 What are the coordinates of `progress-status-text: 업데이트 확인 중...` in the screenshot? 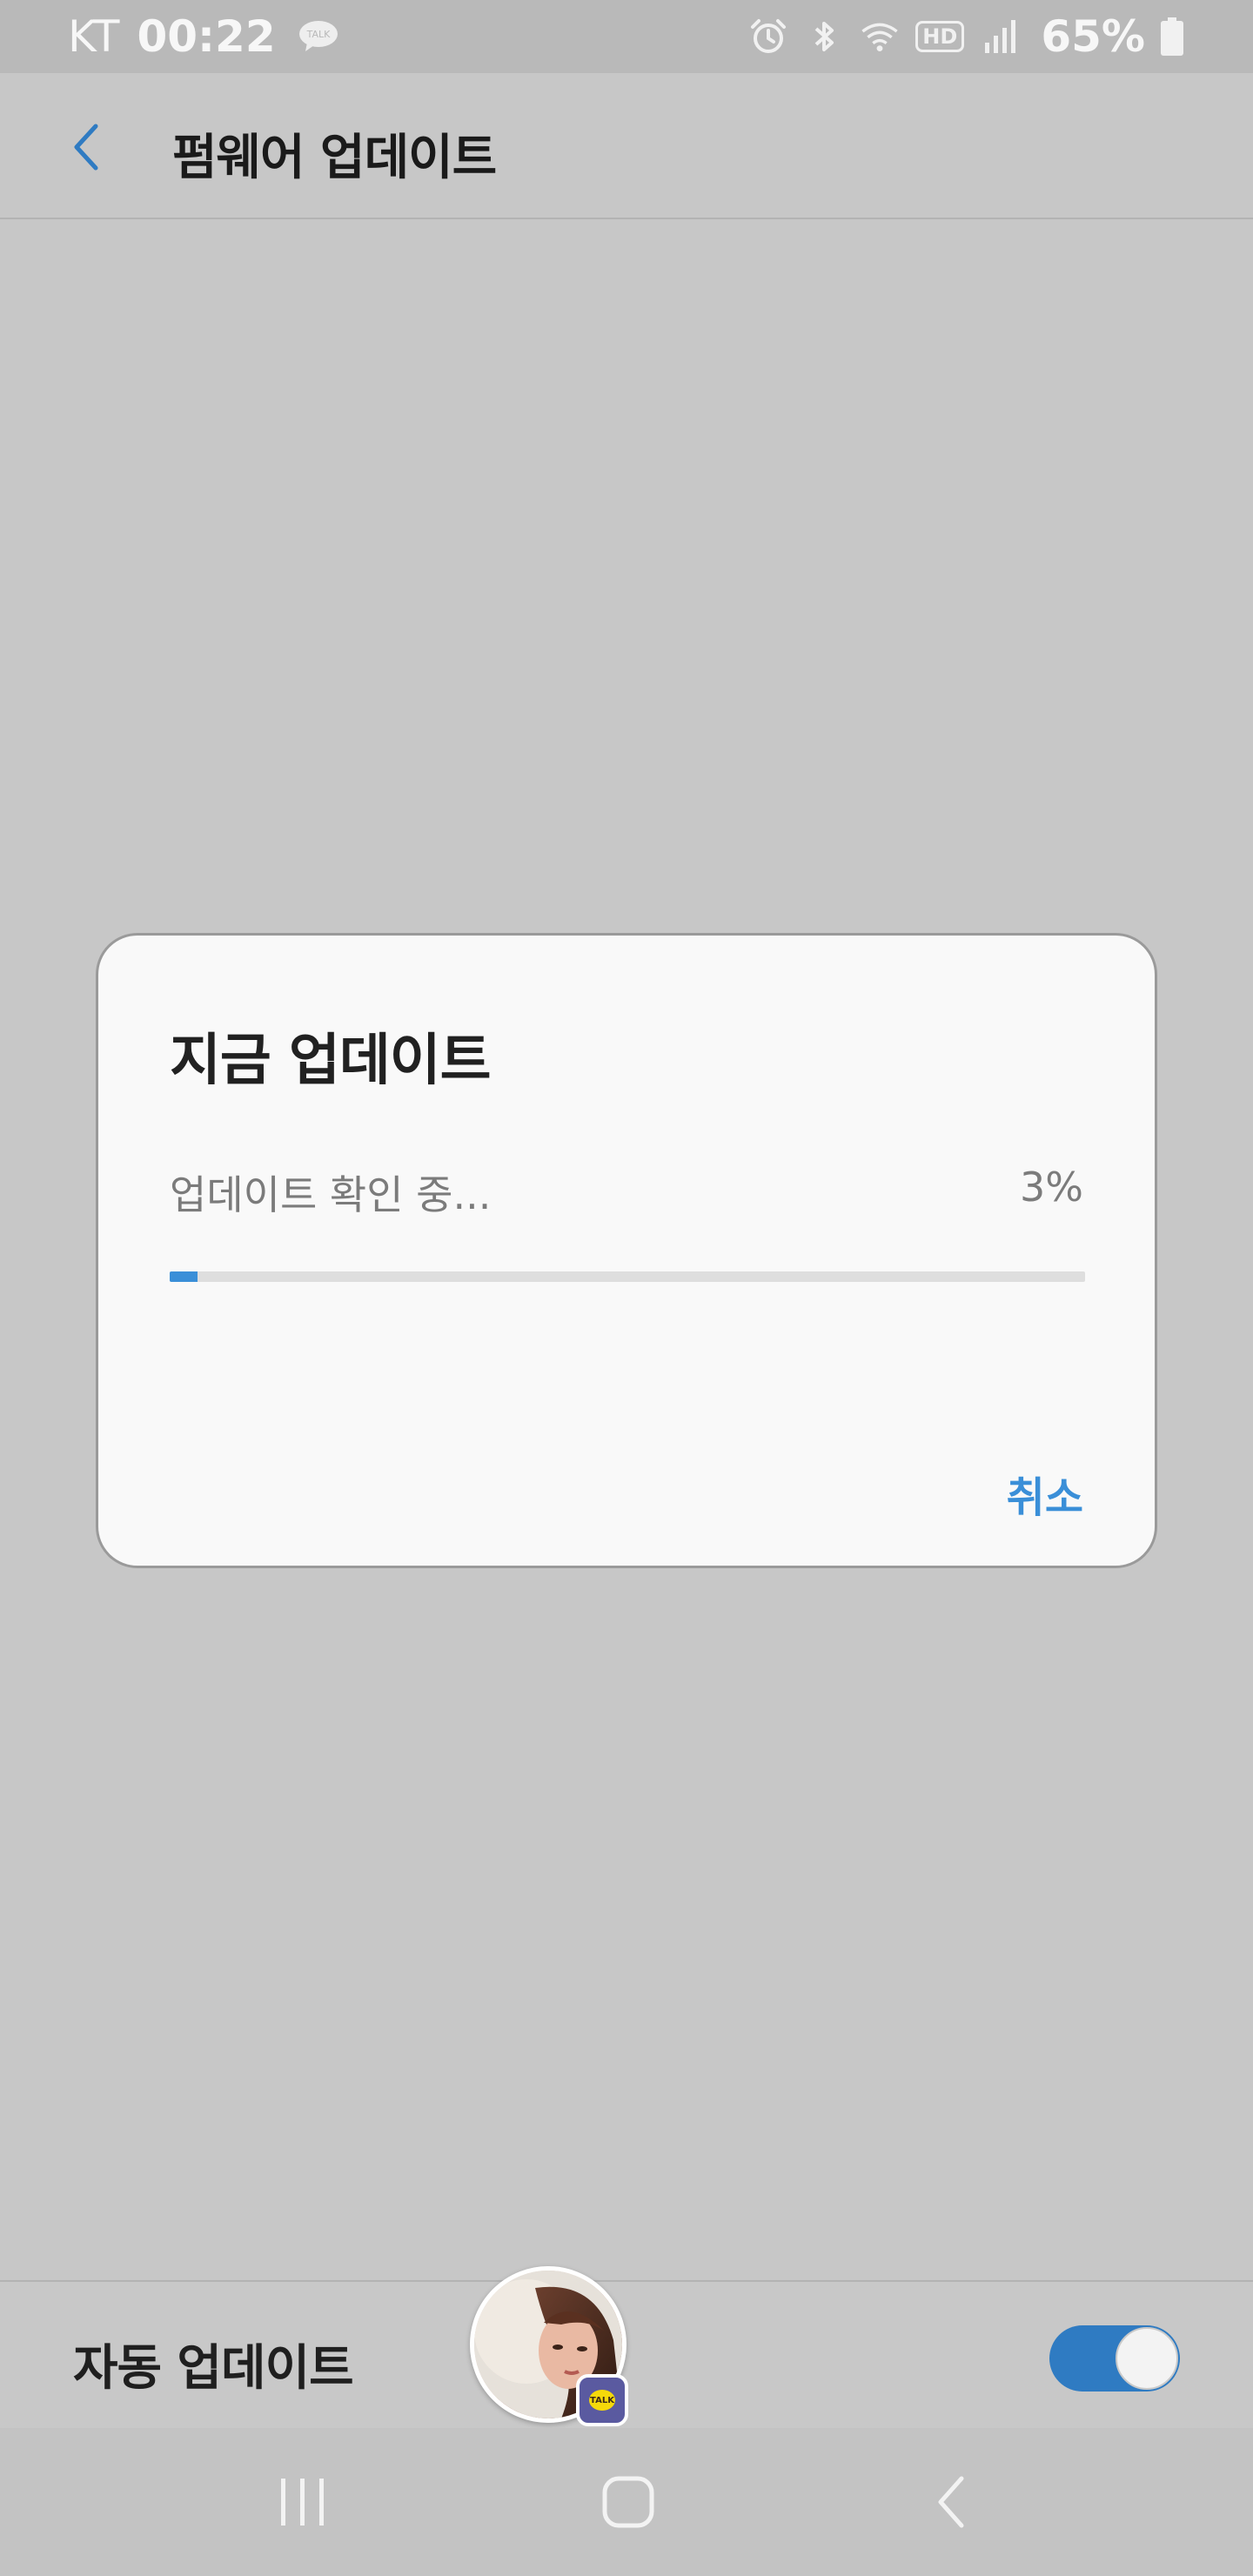 It's located at (331, 1194).